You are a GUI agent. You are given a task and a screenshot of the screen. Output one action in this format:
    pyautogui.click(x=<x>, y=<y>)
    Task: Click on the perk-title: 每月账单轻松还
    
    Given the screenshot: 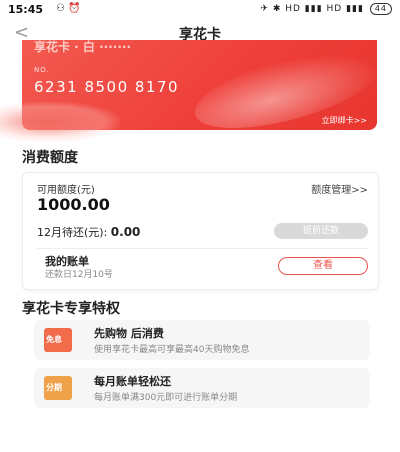 What is the action you would take?
    pyautogui.click(x=132, y=381)
    